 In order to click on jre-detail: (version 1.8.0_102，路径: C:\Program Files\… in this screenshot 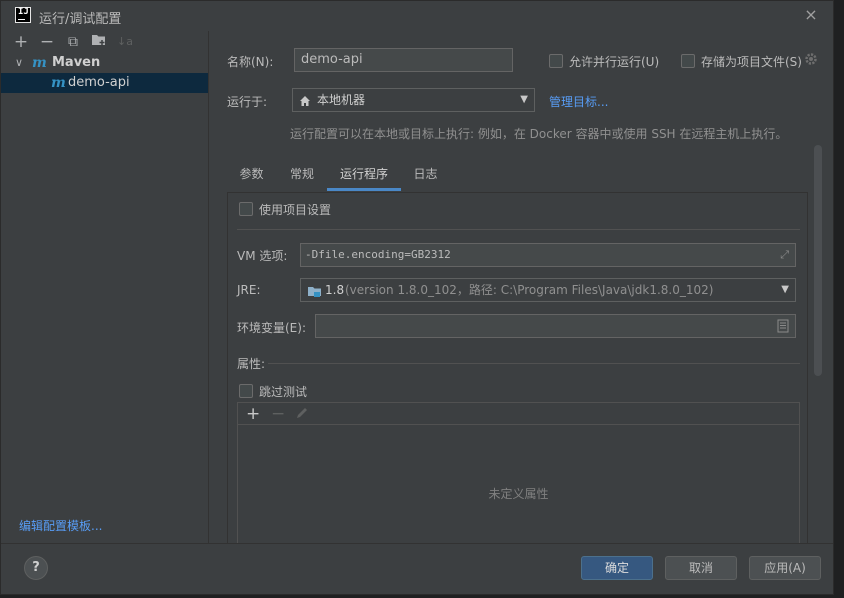, I will do `click(529, 290)`.